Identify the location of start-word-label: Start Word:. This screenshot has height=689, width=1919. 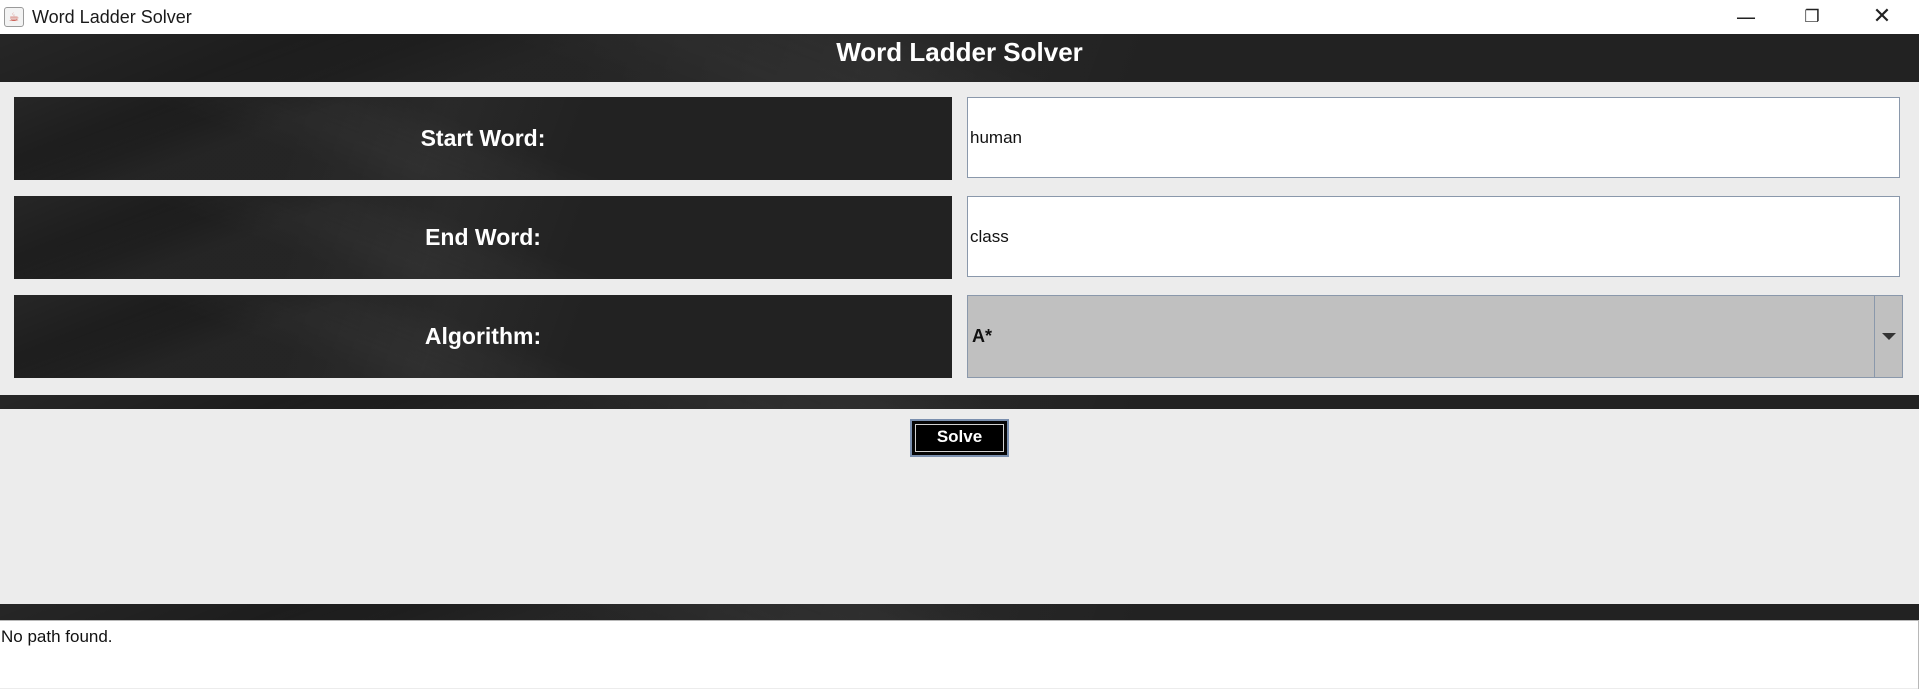
(483, 138).